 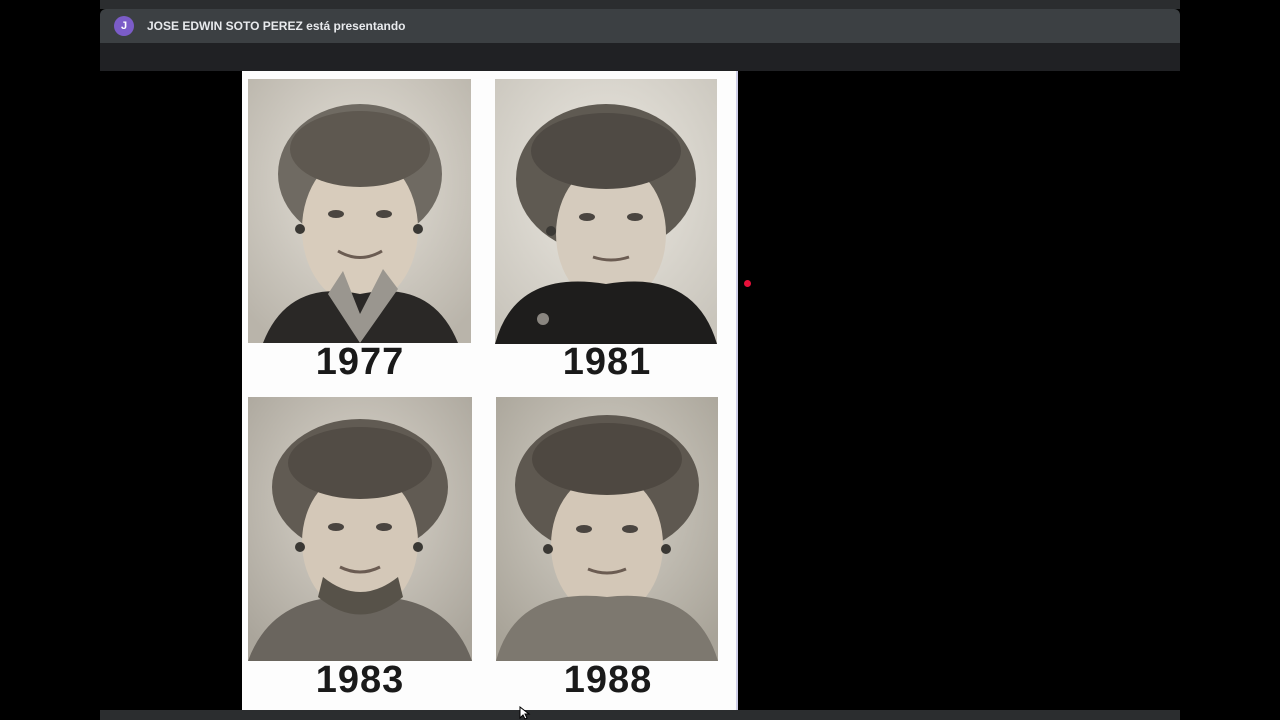 I want to click on mouse-cursor-icon, so click(x=525, y=713).